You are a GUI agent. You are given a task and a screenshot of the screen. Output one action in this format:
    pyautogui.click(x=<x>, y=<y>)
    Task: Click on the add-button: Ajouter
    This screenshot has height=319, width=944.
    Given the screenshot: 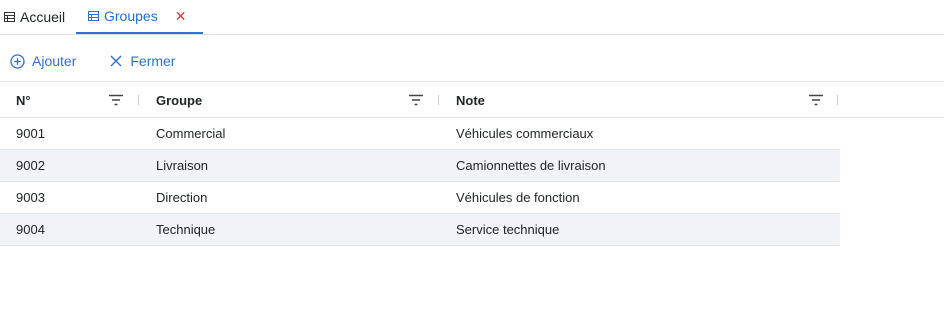 What is the action you would take?
    pyautogui.click(x=43, y=61)
    